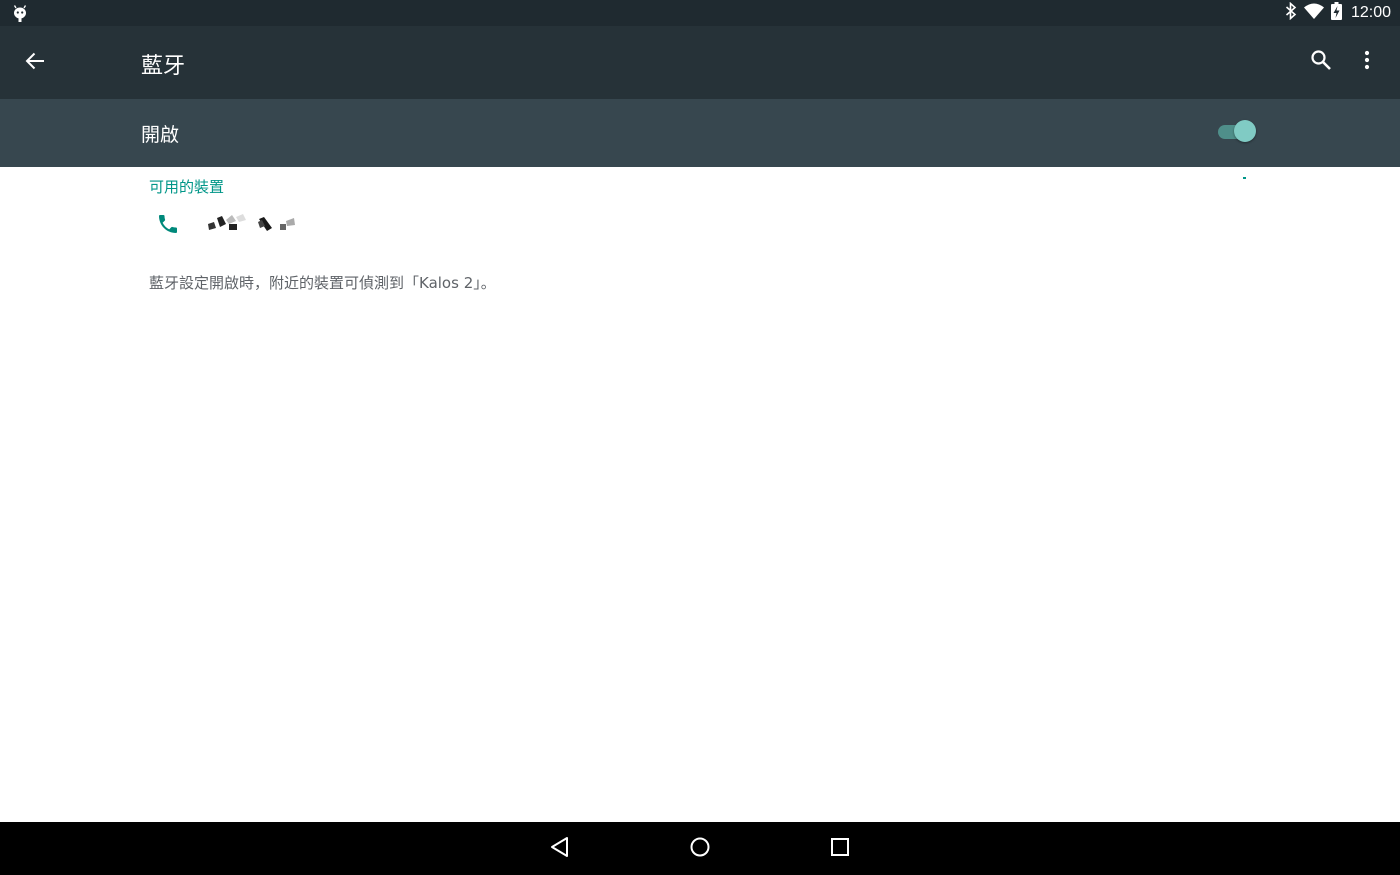 Image resolution: width=1400 pixels, height=875 pixels. Describe the element at coordinates (700, 13) in the screenshot. I see `status-bar: 12:00` at that location.